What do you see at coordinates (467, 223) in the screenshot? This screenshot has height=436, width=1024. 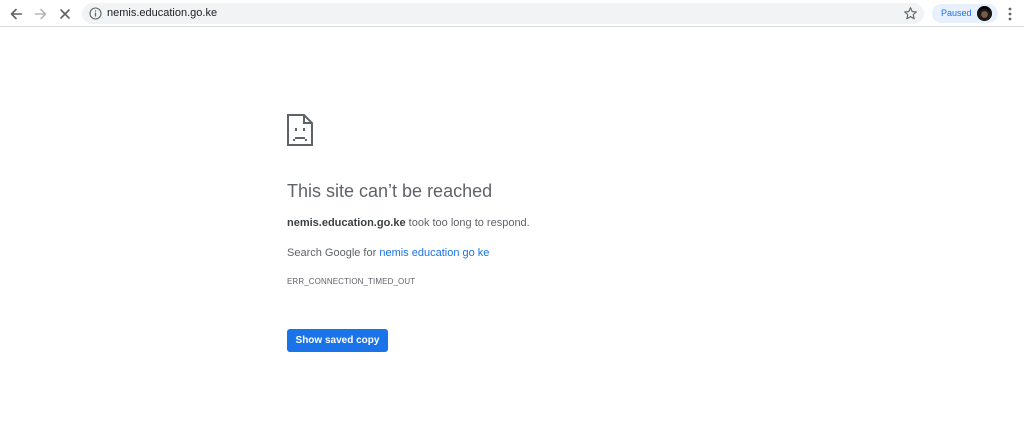 I see `error-description-suffix: took too long to respond.` at bounding box center [467, 223].